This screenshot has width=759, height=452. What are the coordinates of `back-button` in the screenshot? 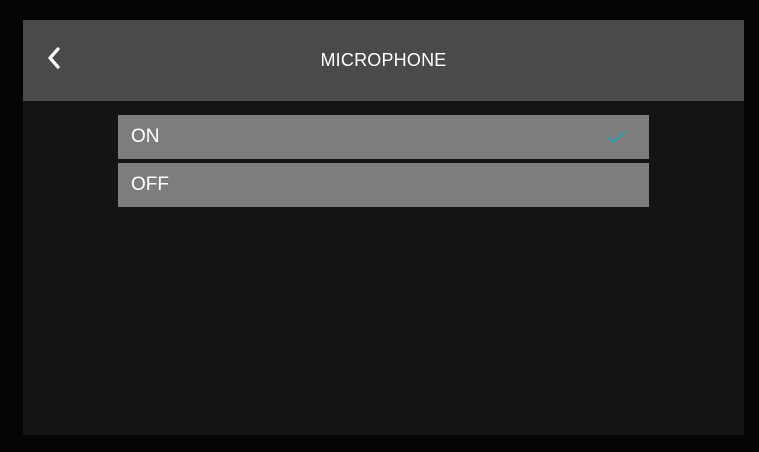 It's located at (54, 58).